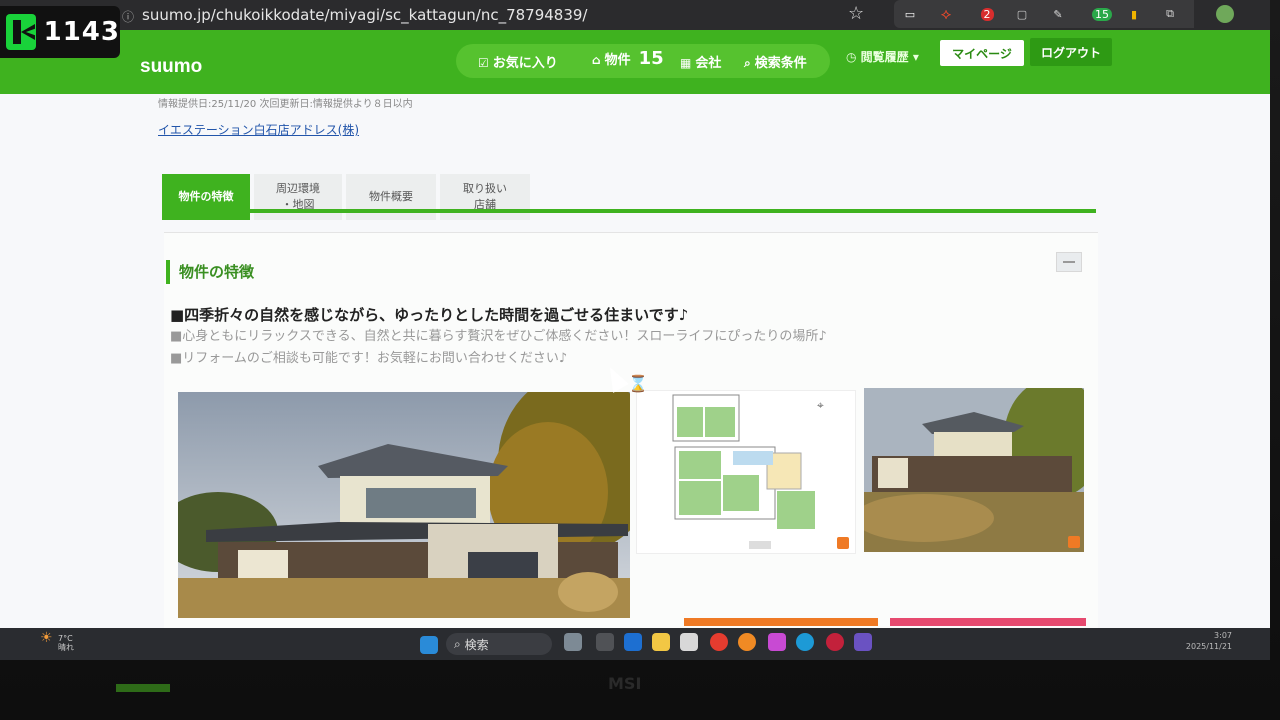  What do you see at coordinates (689, 642) in the screenshot?
I see `home-icon` at bounding box center [689, 642].